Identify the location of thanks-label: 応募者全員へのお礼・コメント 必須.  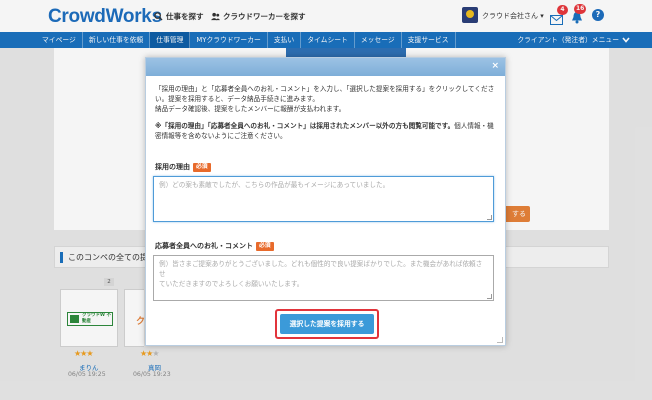
(214, 246).